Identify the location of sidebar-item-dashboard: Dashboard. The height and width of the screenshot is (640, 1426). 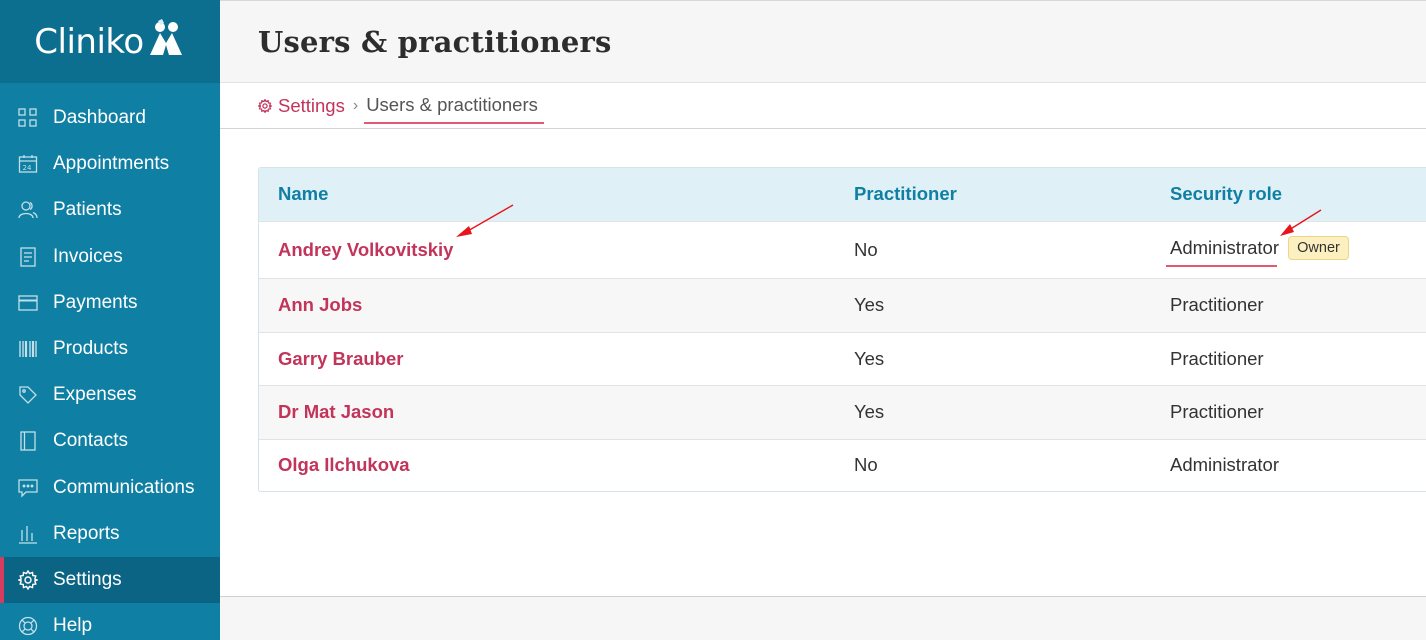
(110, 118).